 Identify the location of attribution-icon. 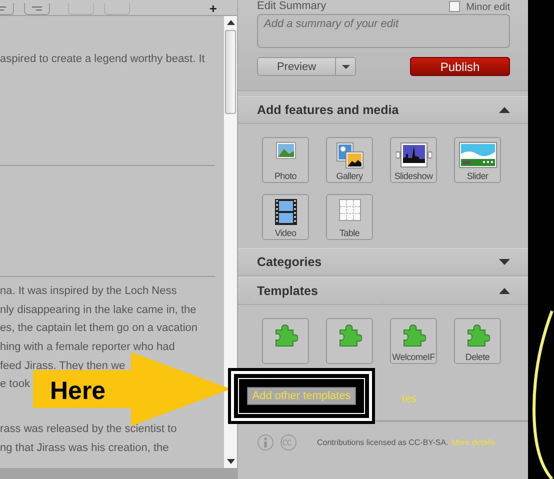
(265, 442).